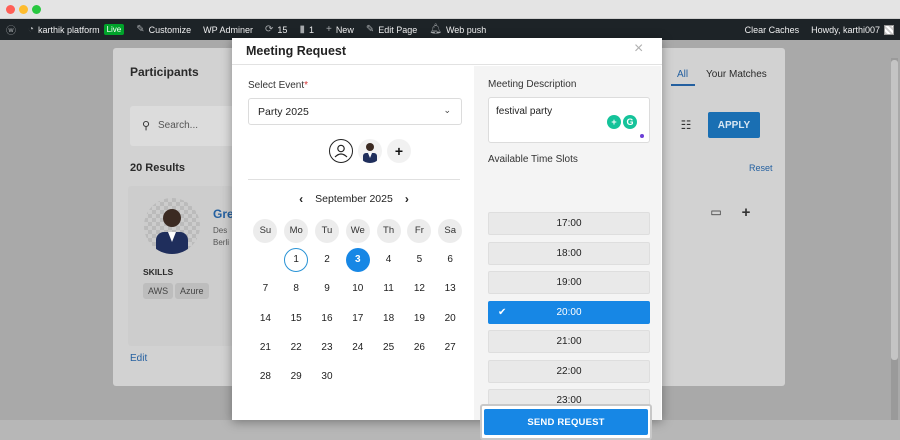 The width and height of the screenshot is (900, 440). What do you see at coordinates (419, 259) in the screenshot?
I see `calendar-day: 5` at bounding box center [419, 259].